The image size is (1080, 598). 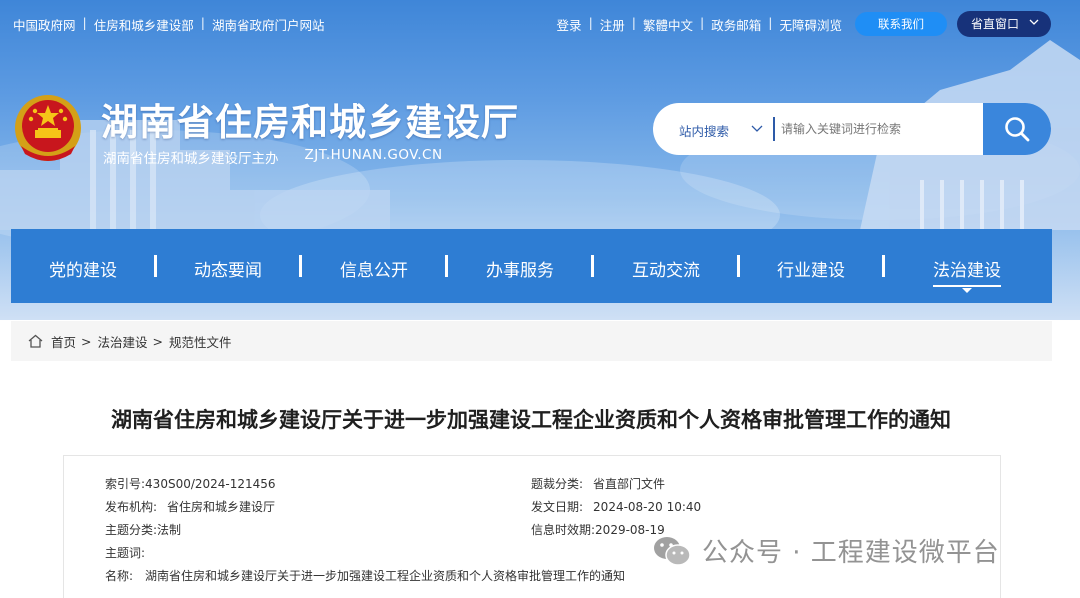 I want to click on meta-category: 题裁分类: 省直部门文件, so click(x=598, y=484).